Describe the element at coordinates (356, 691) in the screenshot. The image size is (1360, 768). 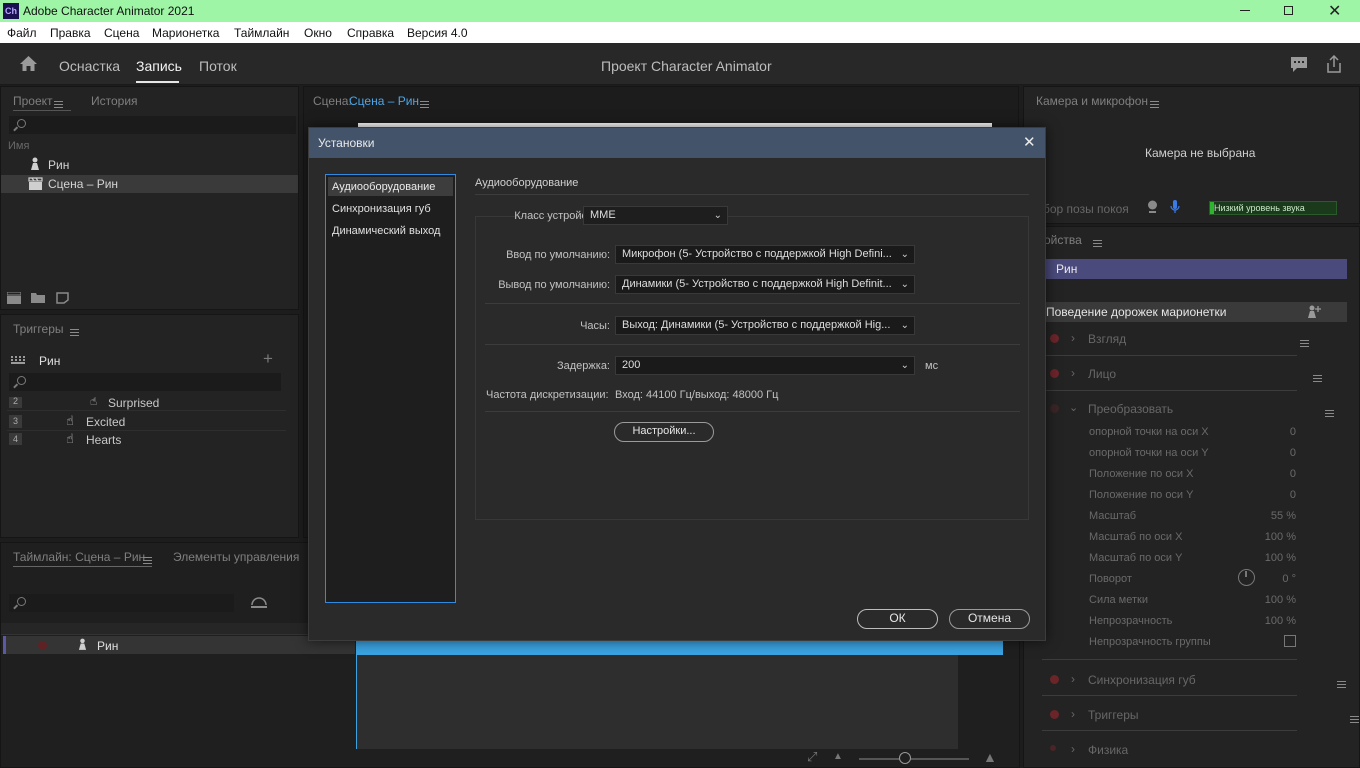
I see `playhead-line` at that location.